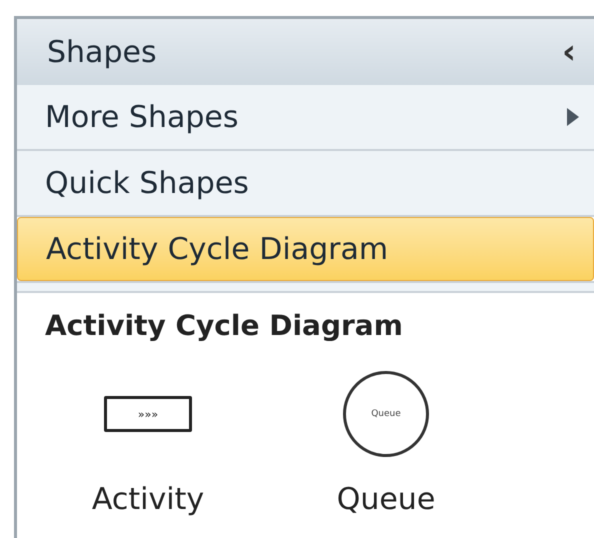 This screenshot has height=538, width=594. What do you see at coordinates (569, 52) in the screenshot?
I see `collapse-button: ‹` at bounding box center [569, 52].